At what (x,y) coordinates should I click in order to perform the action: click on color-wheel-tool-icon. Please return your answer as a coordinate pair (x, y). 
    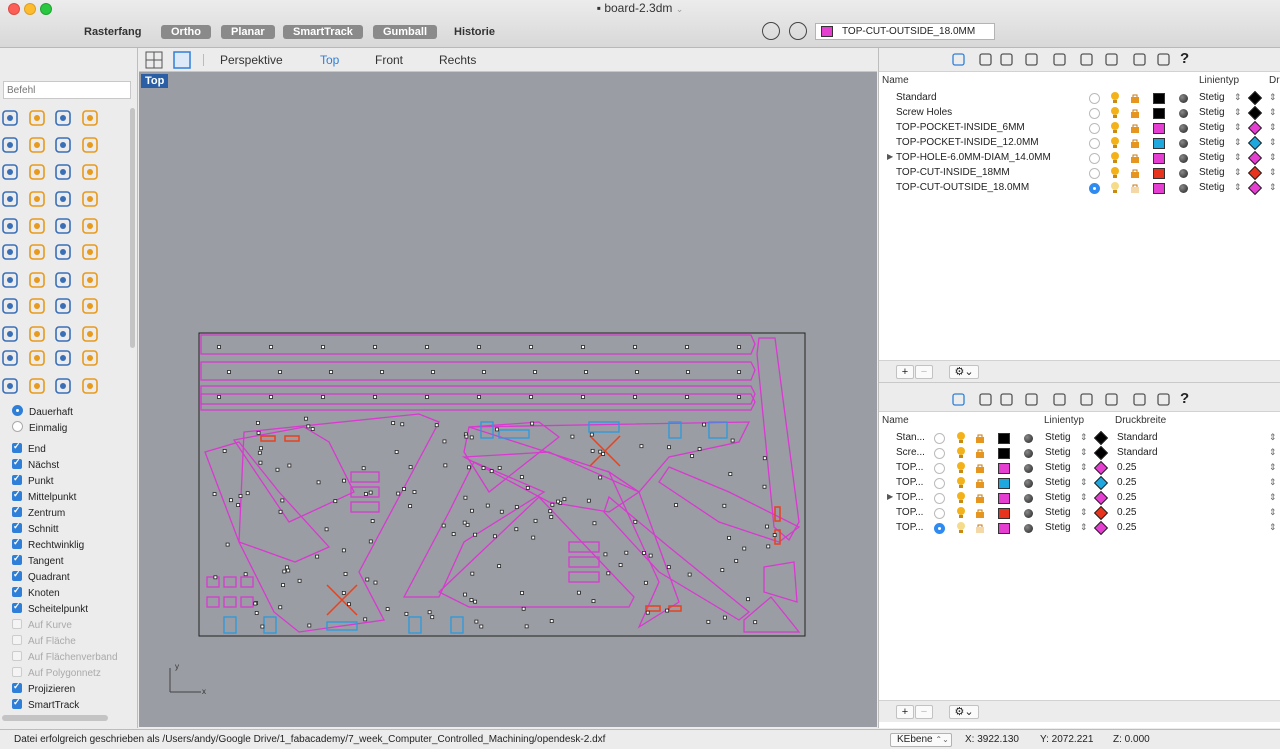
    Looking at the image, I should click on (90, 386).